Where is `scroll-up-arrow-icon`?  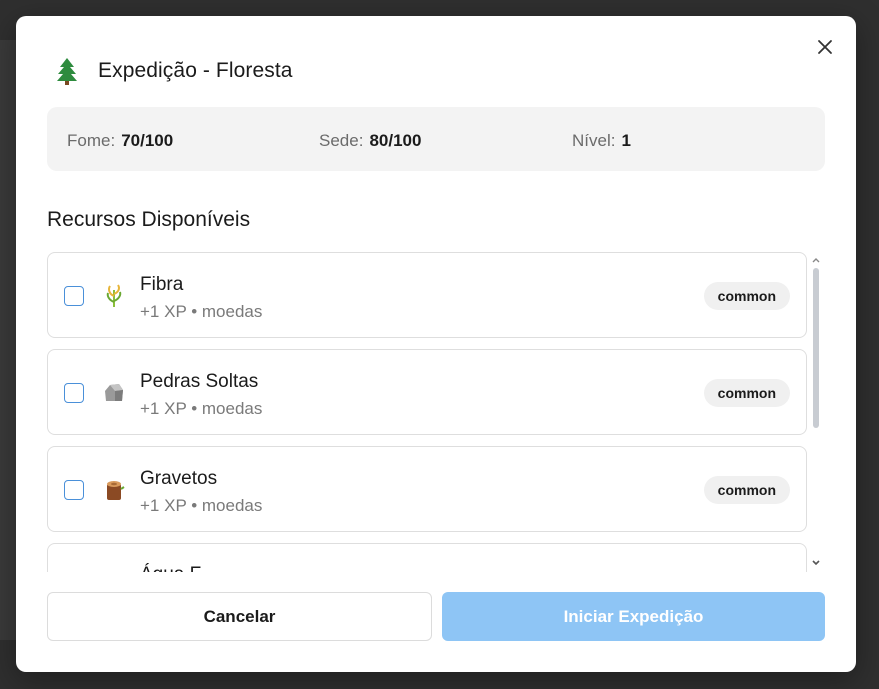 scroll-up-arrow-icon is located at coordinates (816, 260).